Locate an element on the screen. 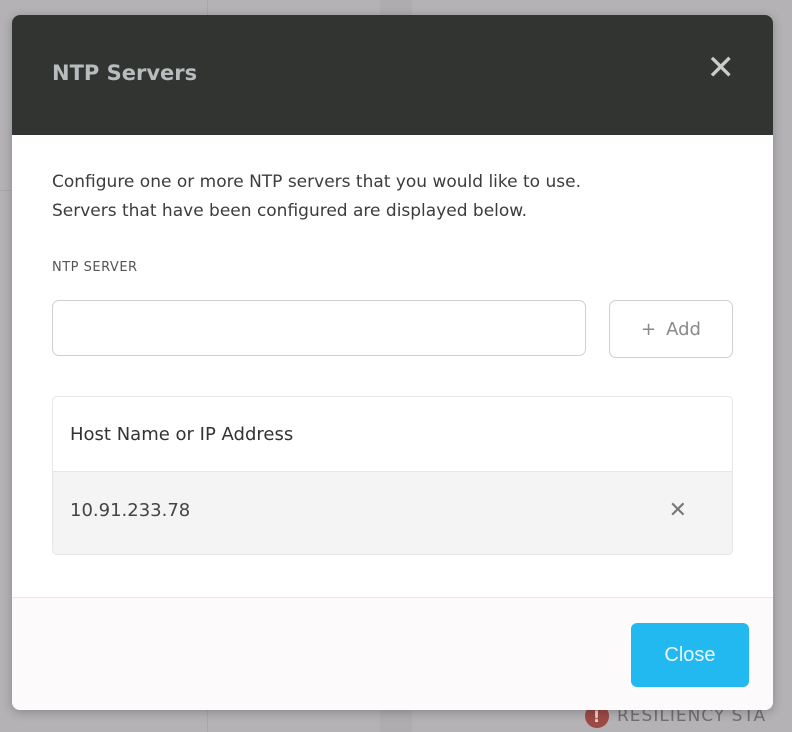 The image size is (792, 732). dialog-title: NTP Servers is located at coordinates (125, 73).